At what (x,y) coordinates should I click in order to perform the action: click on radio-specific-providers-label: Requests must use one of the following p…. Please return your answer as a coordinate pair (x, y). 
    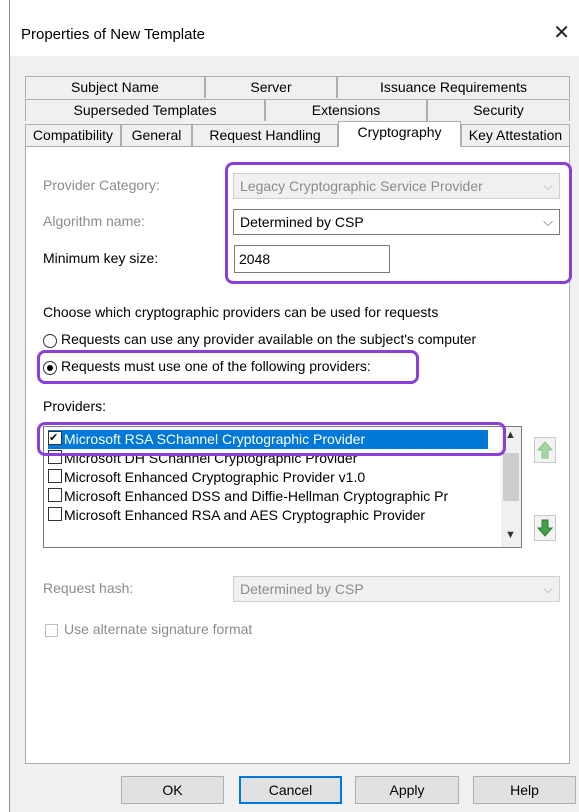
    Looking at the image, I should click on (216, 366).